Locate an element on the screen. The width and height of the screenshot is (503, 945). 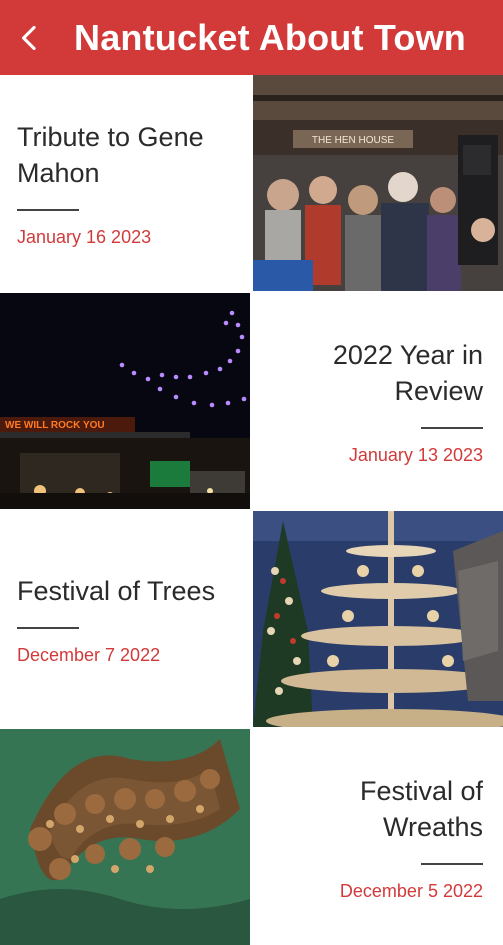
chevron-left-icon is located at coordinates (29, 37).